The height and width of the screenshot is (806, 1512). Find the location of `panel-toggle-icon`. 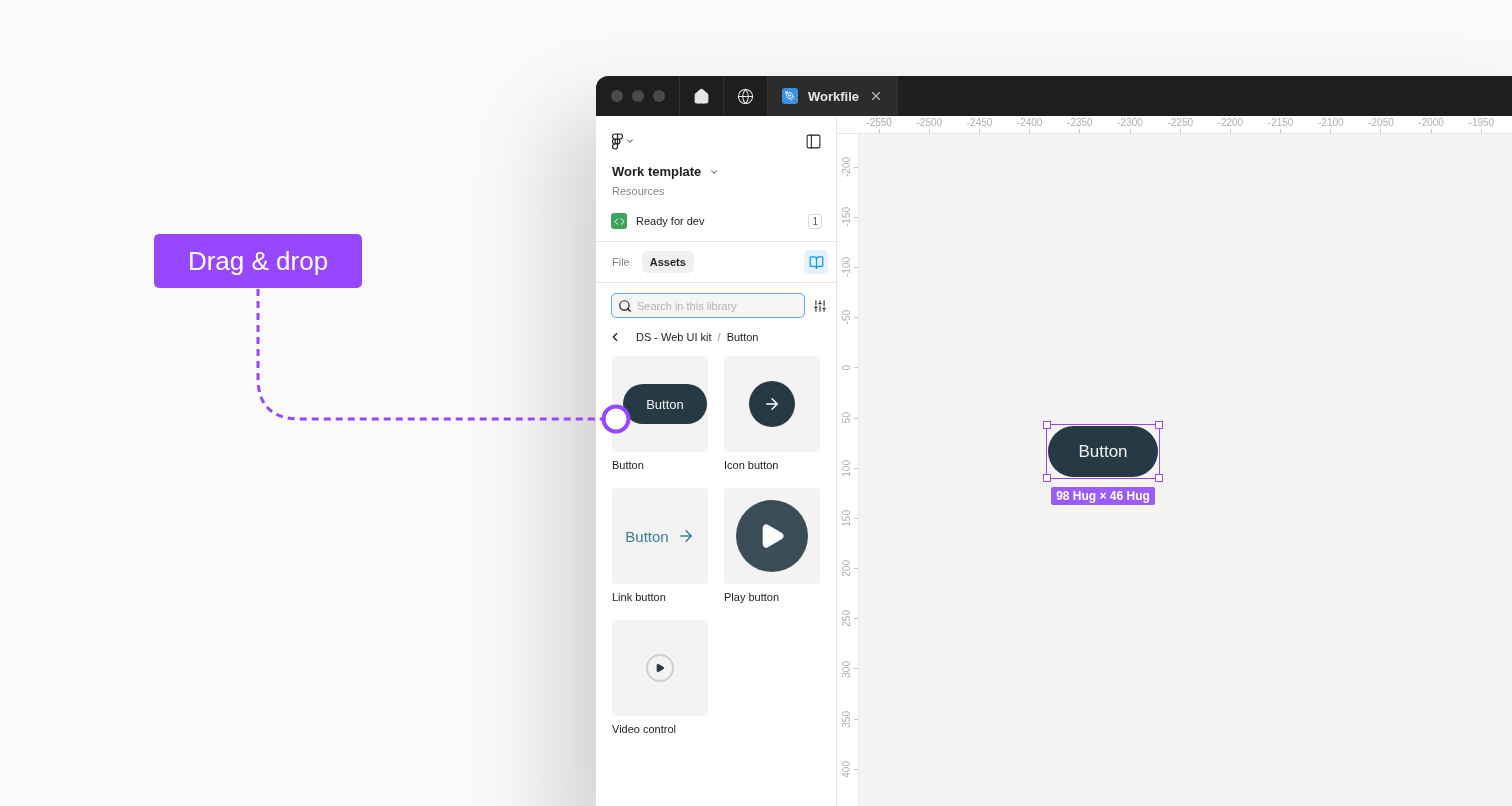

panel-toggle-icon is located at coordinates (813, 141).